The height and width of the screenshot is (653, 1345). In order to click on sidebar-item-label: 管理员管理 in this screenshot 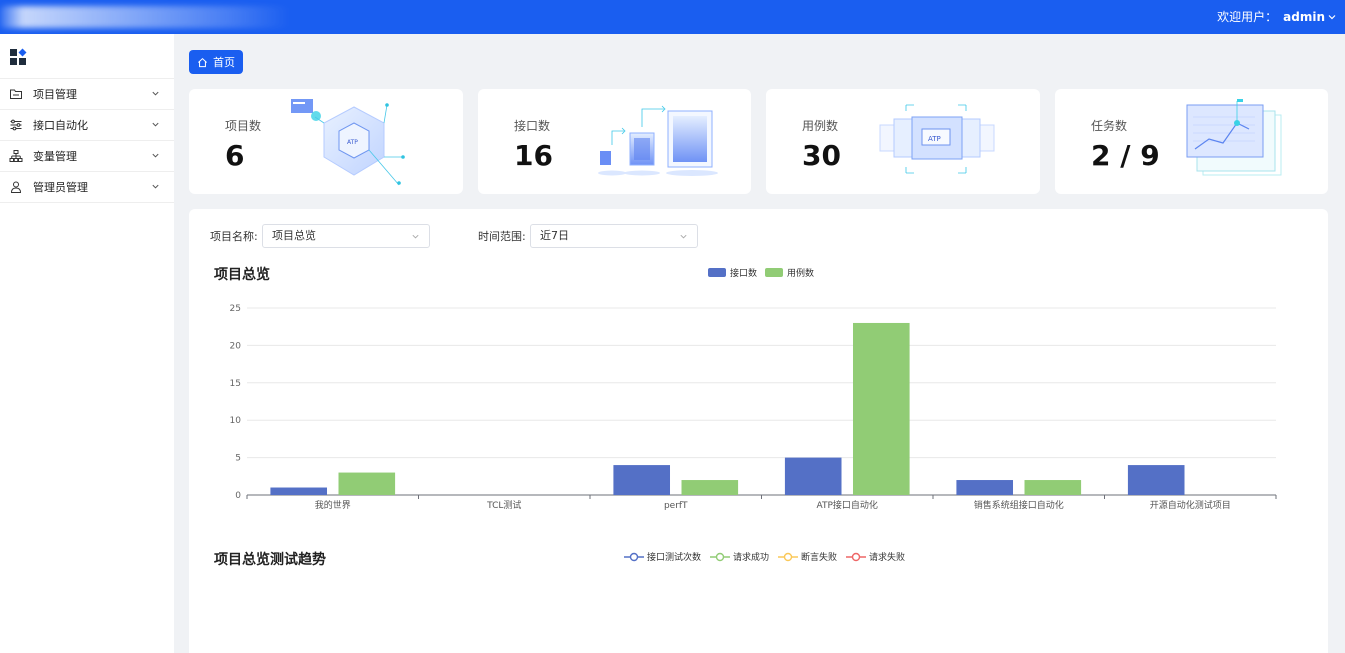, I will do `click(60, 187)`.